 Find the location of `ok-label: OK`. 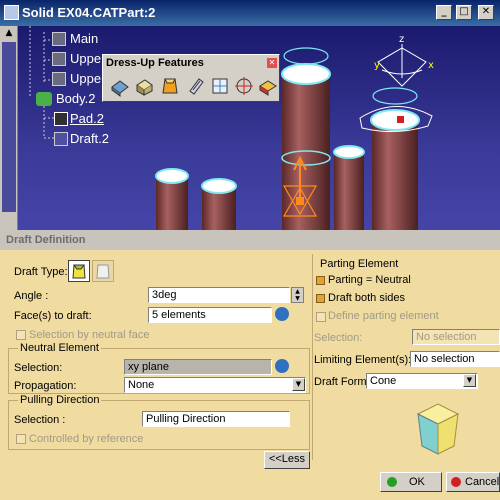

ok-label: OK is located at coordinates (417, 482).